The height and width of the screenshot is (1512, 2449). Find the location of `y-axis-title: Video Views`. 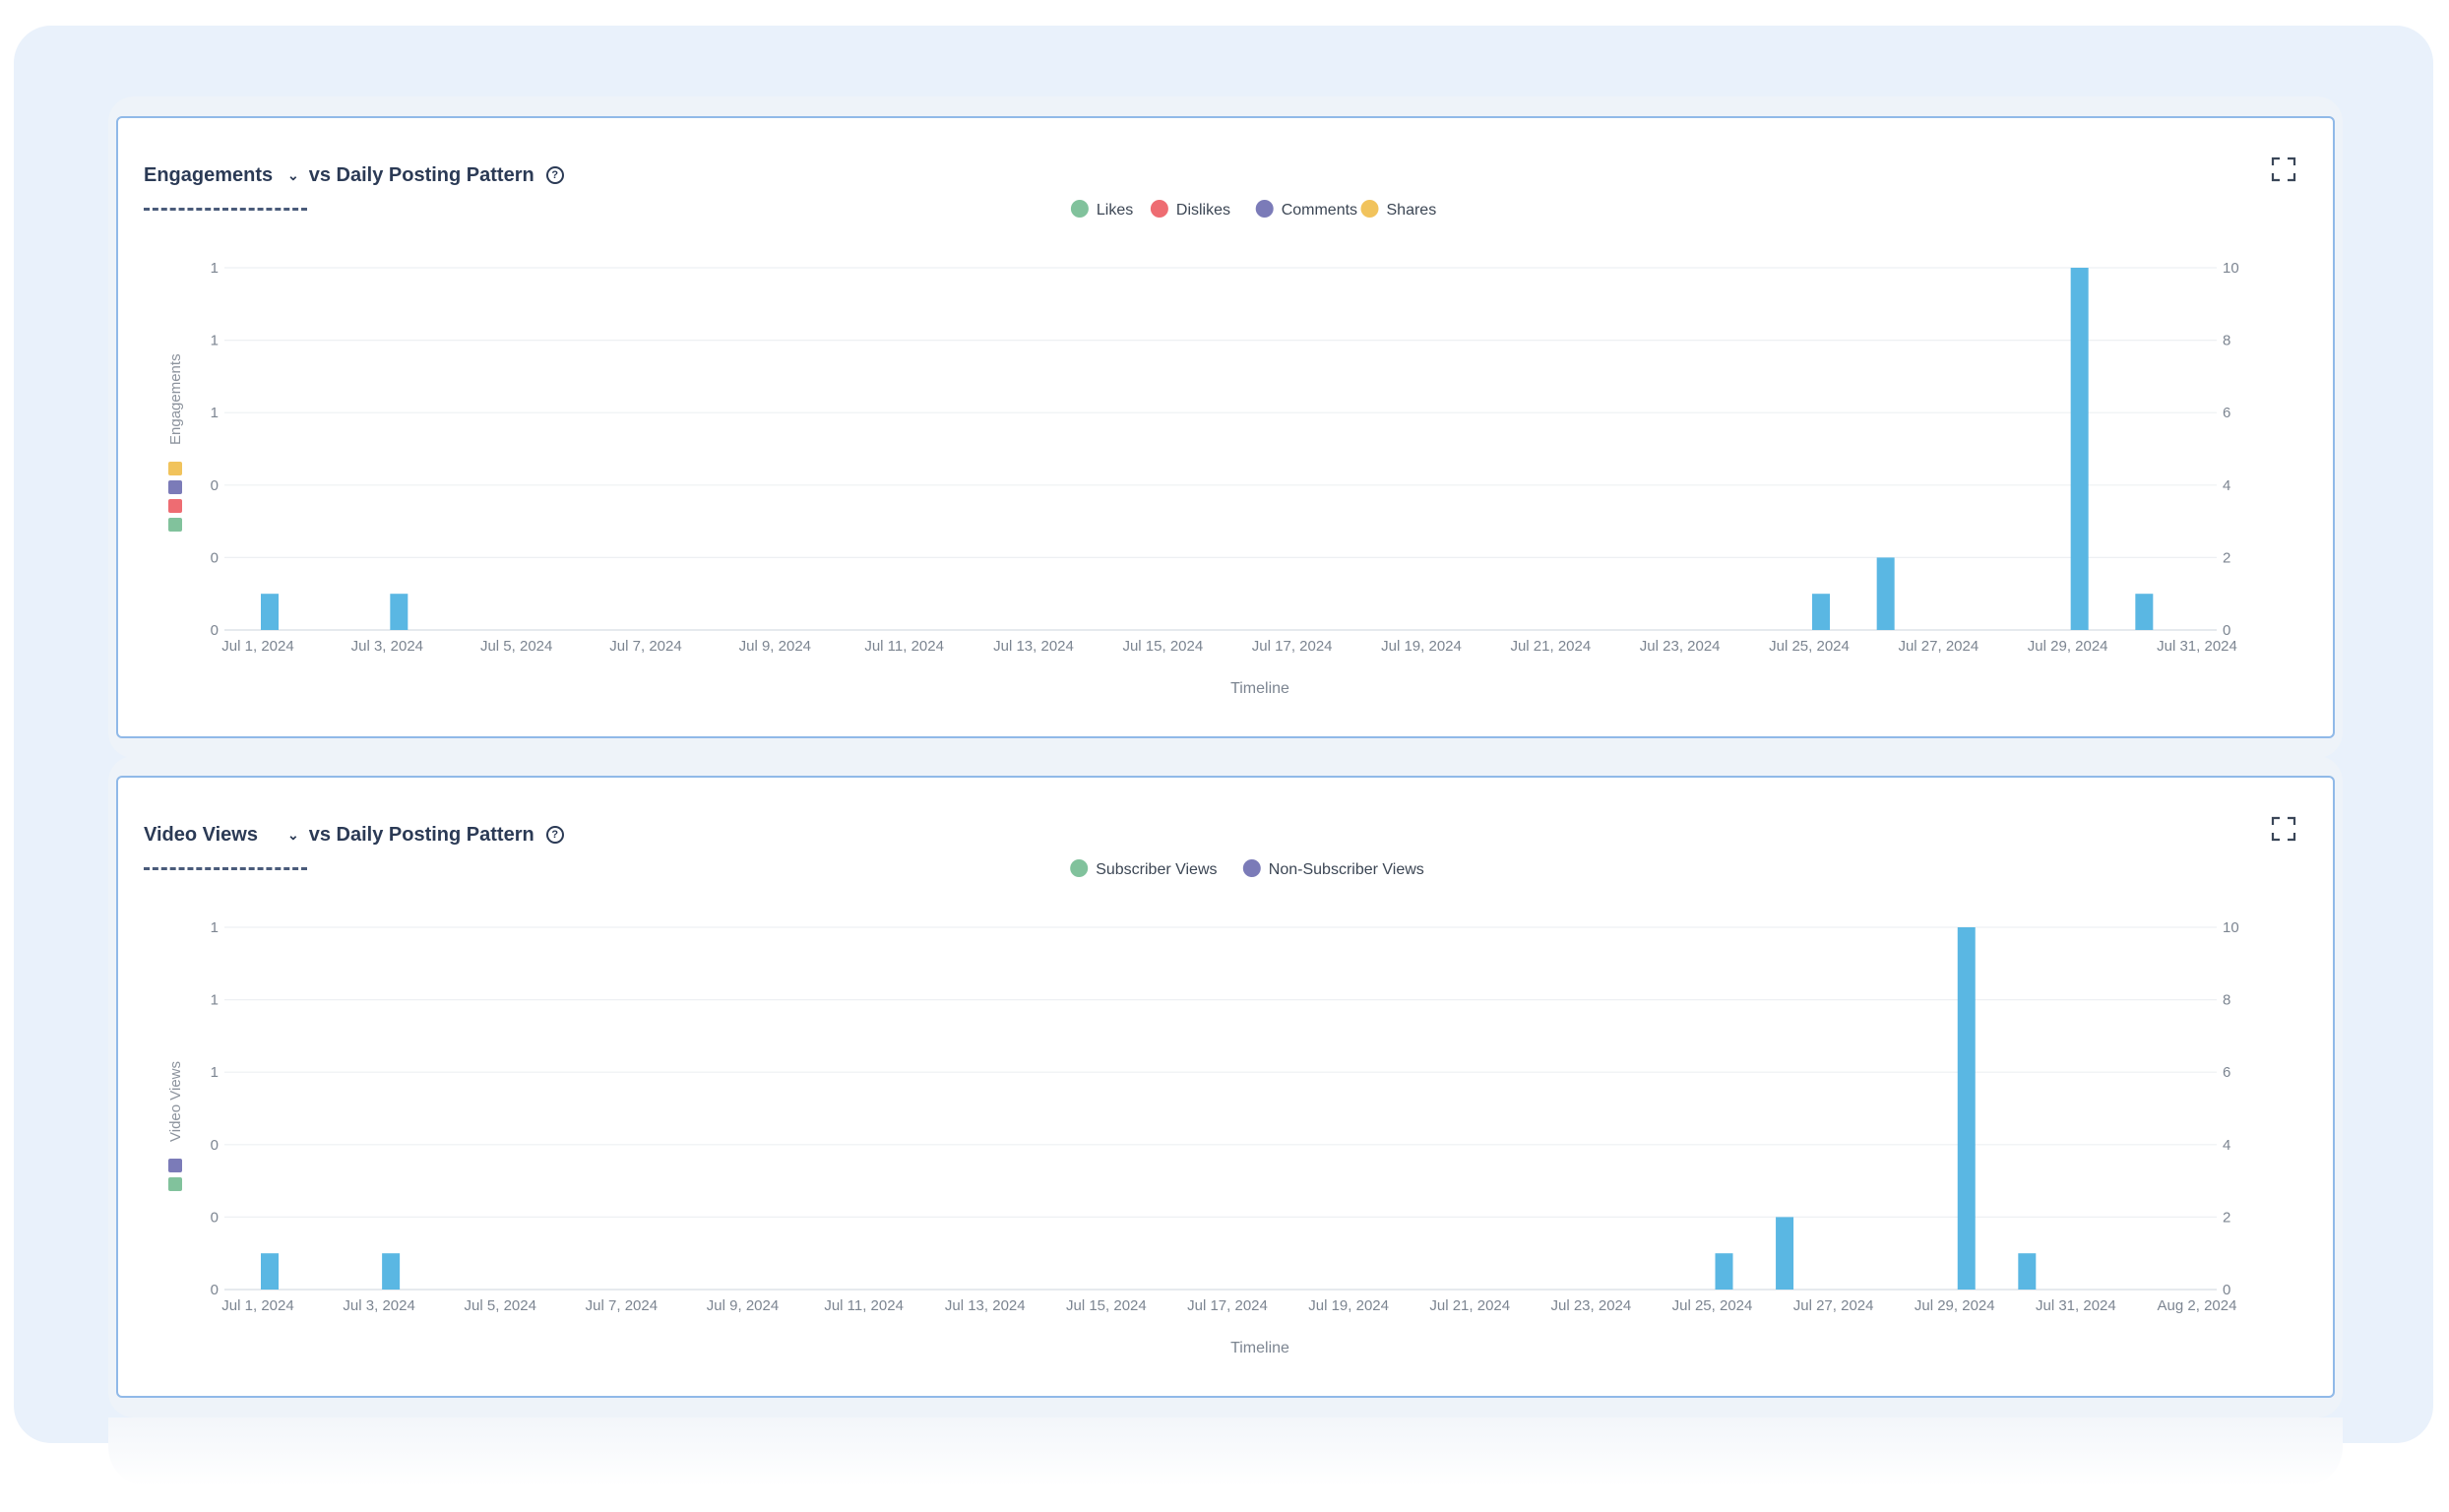

y-axis-title: Video Views is located at coordinates (175, 1101).